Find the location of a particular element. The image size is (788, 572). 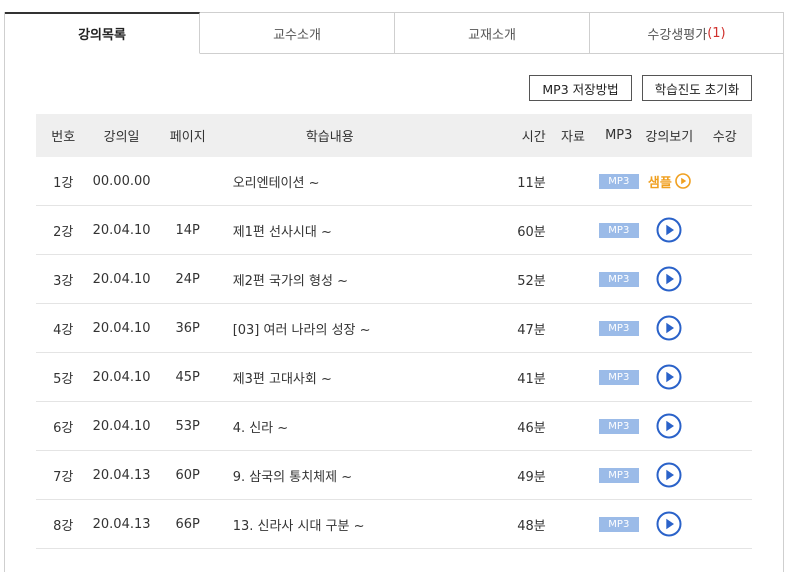

lecture-no: 8강 is located at coordinates (63, 526).